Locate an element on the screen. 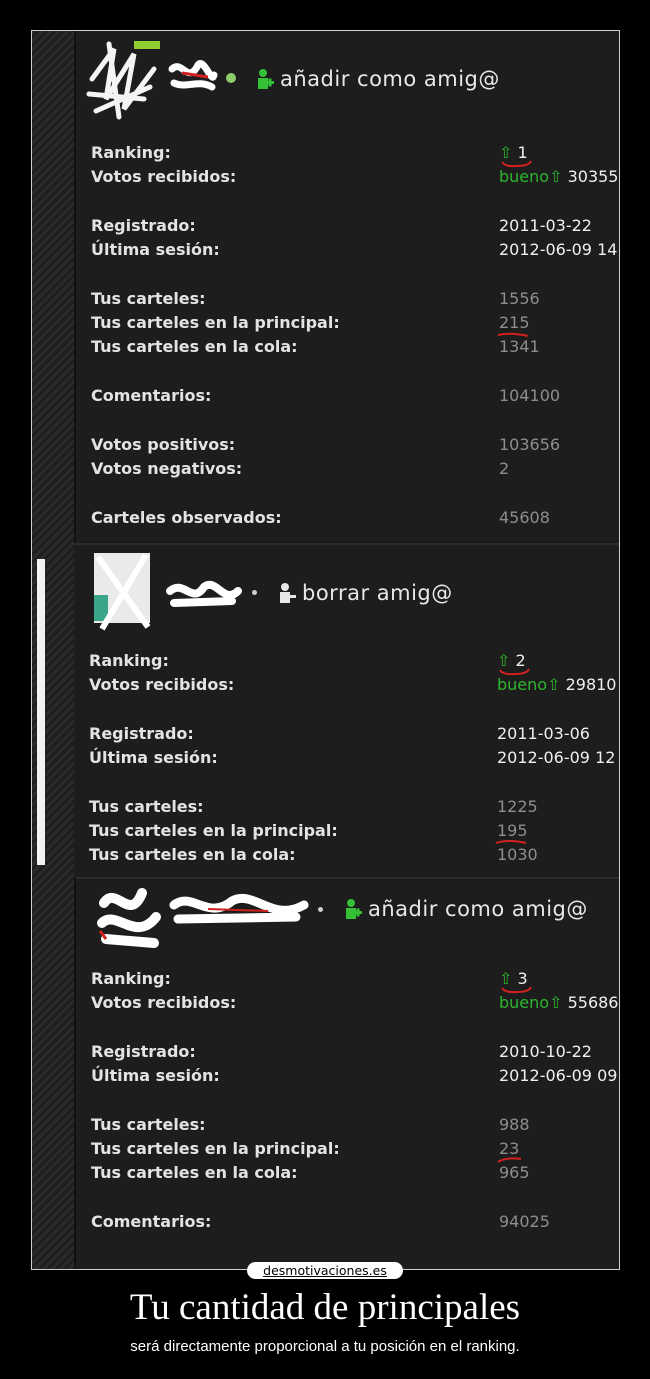 The image size is (650, 1379). stat-value-principal: 195 is located at coordinates (511, 832).